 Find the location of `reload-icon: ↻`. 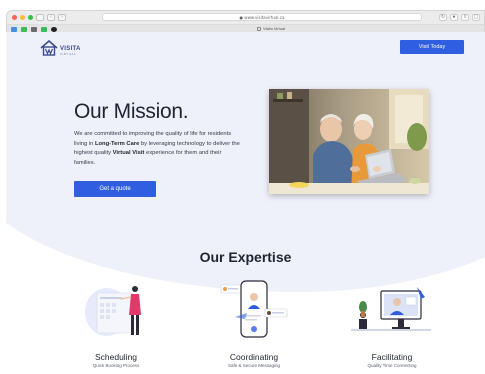

reload-icon: ↻ is located at coordinates (443, 17).